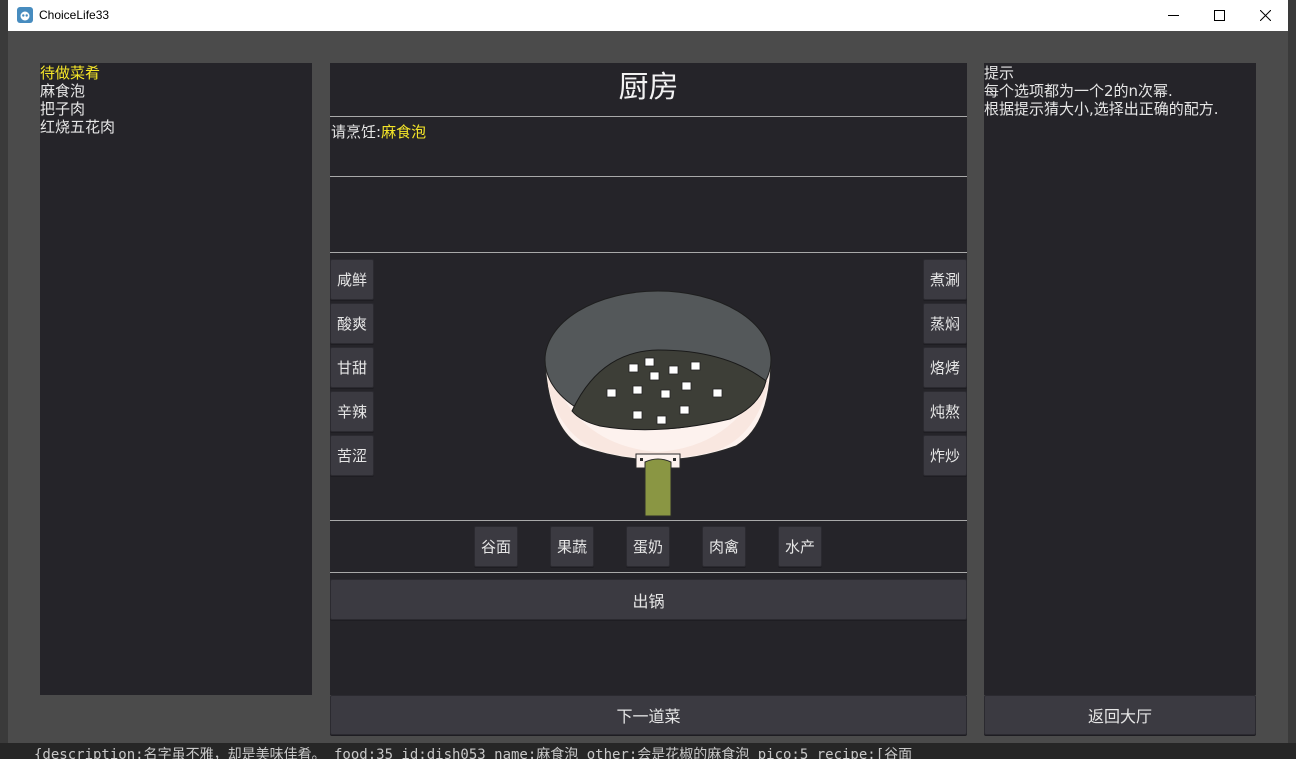 The image size is (1296, 759). What do you see at coordinates (1101, 109) in the screenshot?
I see `hint-line: 根据提示猜大小,选择出正确的配方.` at bounding box center [1101, 109].